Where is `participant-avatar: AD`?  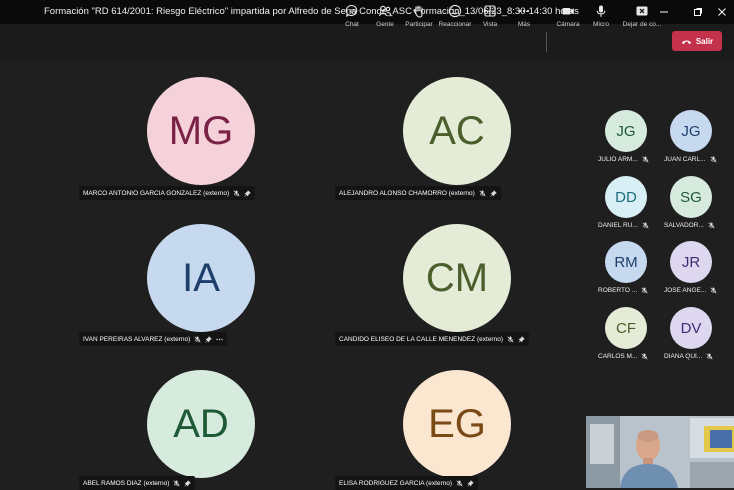 participant-avatar: AD is located at coordinates (201, 424).